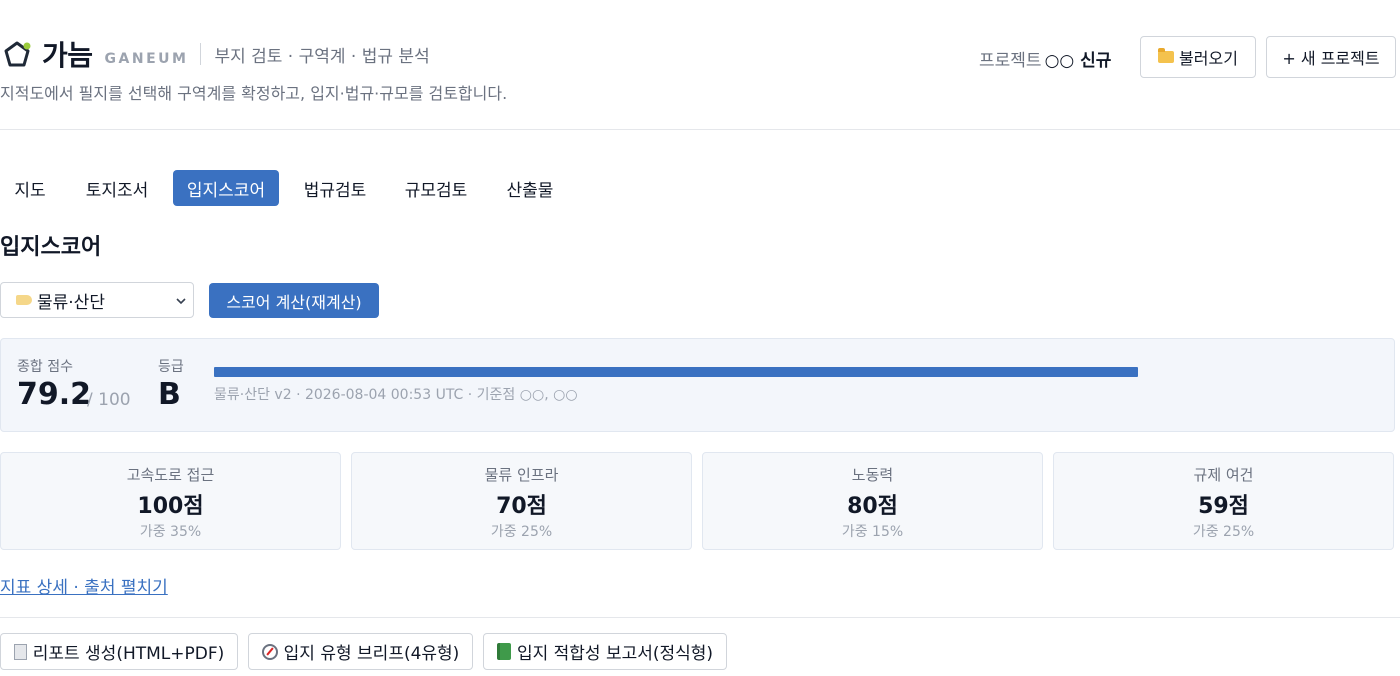 This screenshot has width=1400, height=676. Describe the element at coordinates (169, 394) in the screenshot. I see `grade-value: B` at that location.